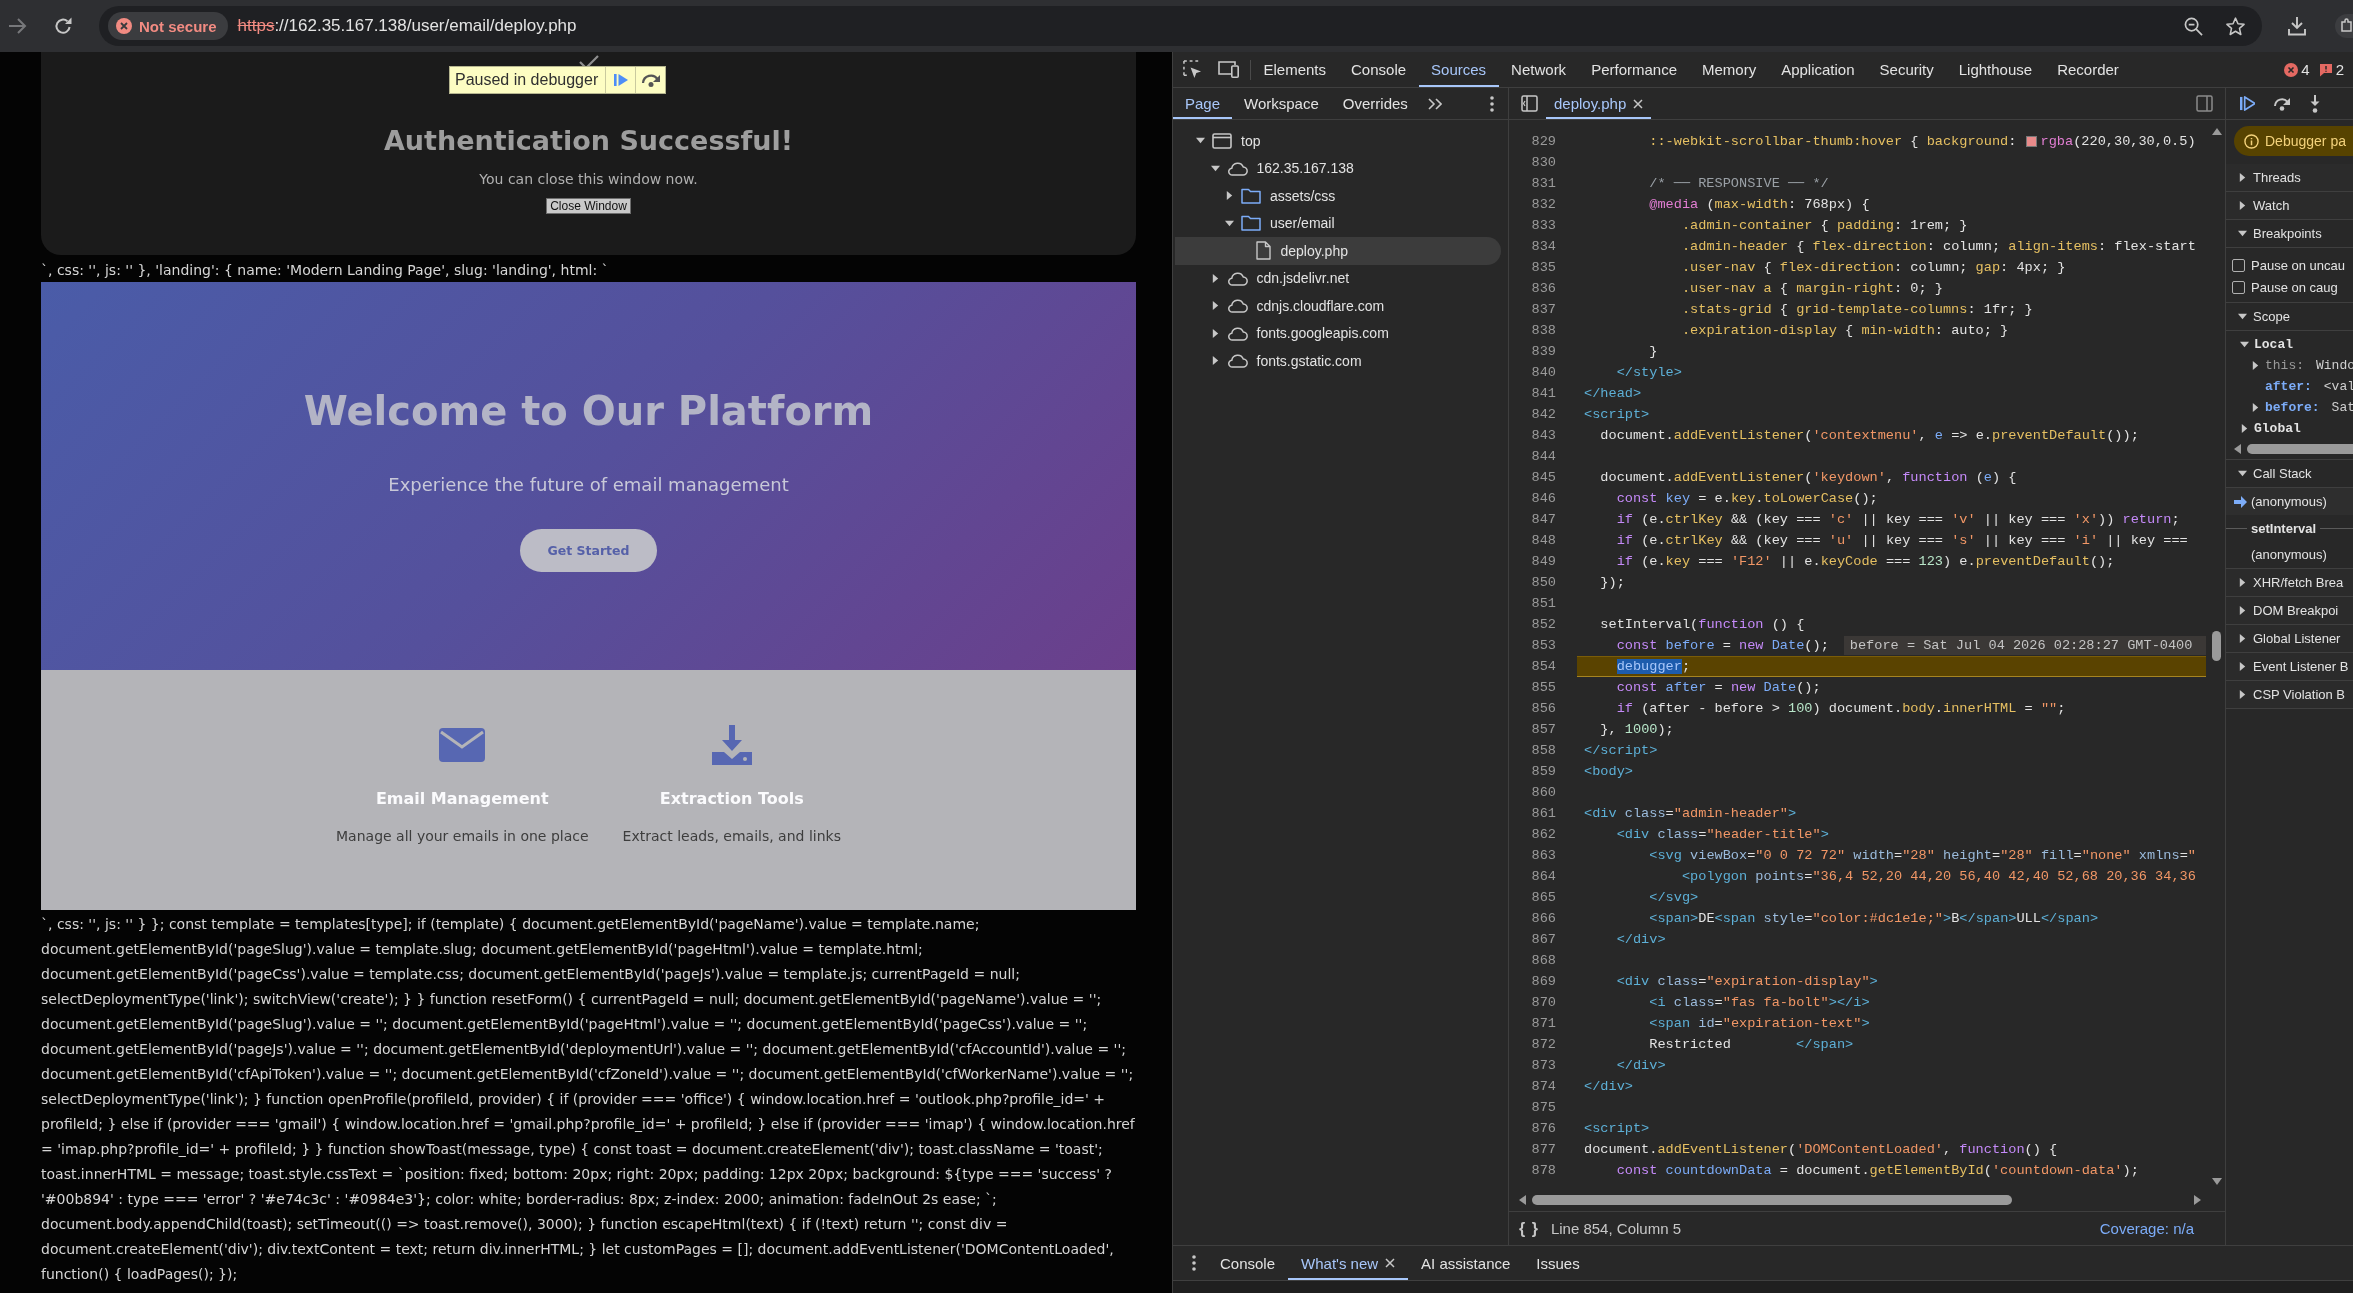 The width and height of the screenshot is (2353, 1293). Describe the element at coordinates (1281, 103) in the screenshot. I see `navigator-tab: Workspace` at that location.